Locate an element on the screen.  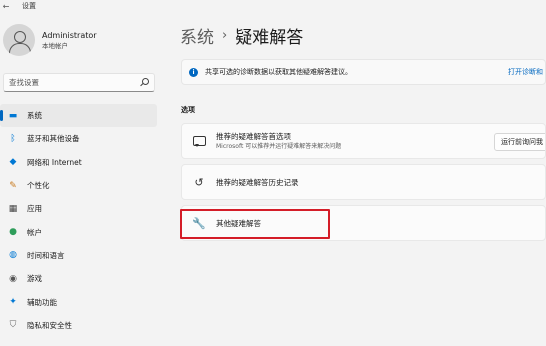
other-troubleshooters-card: 🔧 其他疑难解答 is located at coordinates (363, 223).